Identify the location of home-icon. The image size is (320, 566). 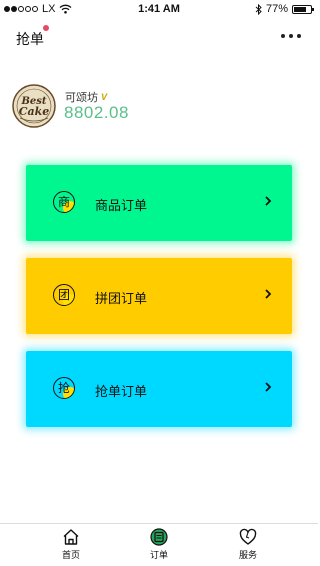
(71, 537).